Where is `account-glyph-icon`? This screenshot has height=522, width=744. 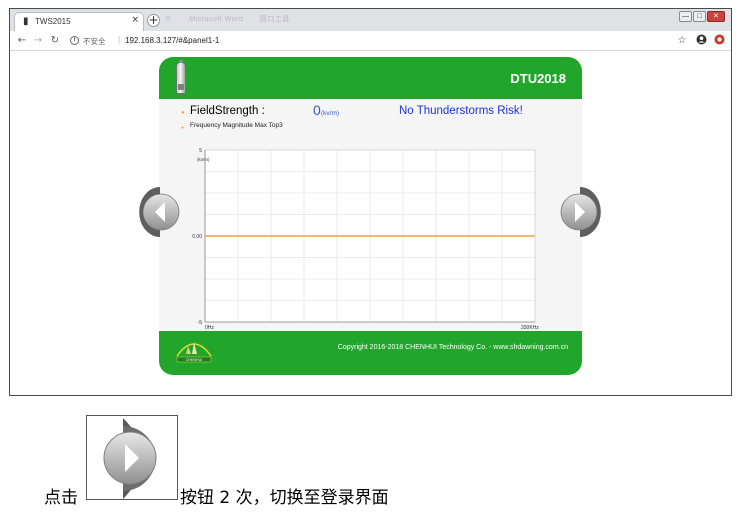
account-glyph-icon is located at coordinates (701, 39).